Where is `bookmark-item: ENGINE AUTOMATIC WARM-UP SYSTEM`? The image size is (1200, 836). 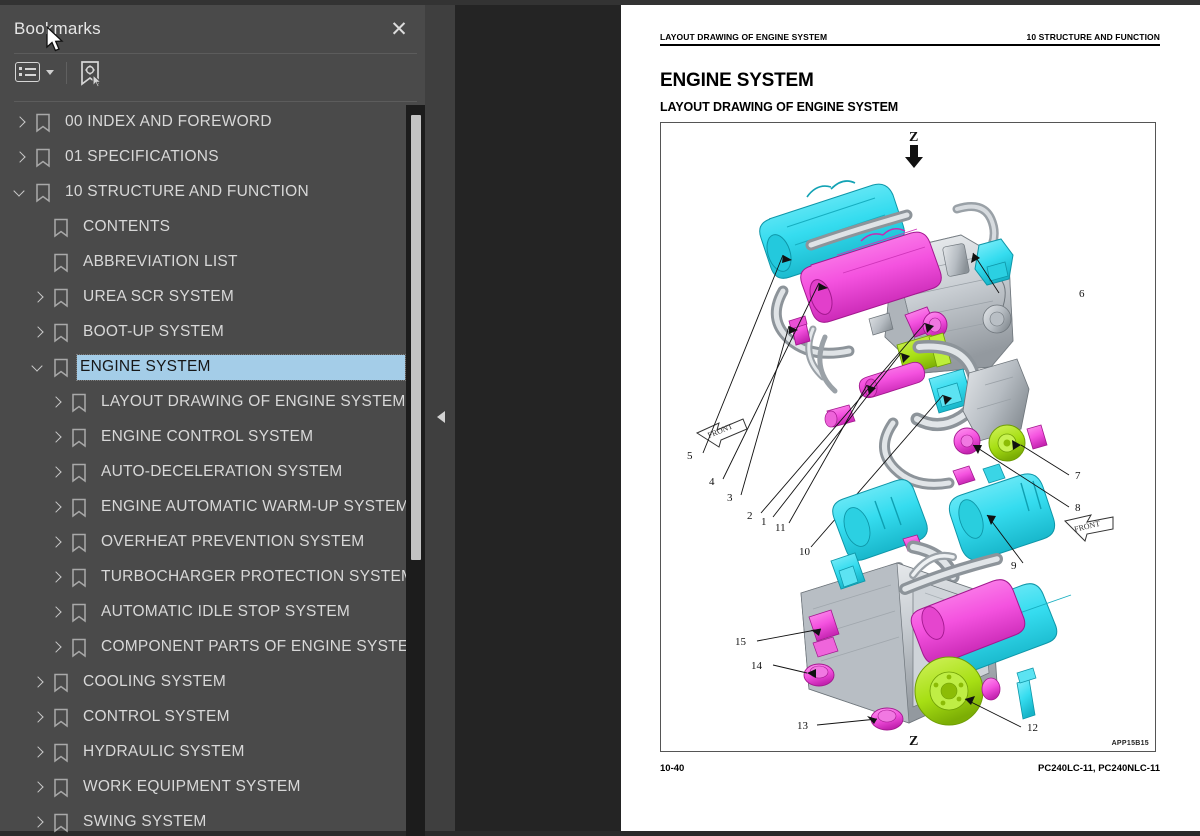 bookmark-item: ENGINE AUTOMATIC WARM-UP SYSTEM is located at coordinates (212, 507).